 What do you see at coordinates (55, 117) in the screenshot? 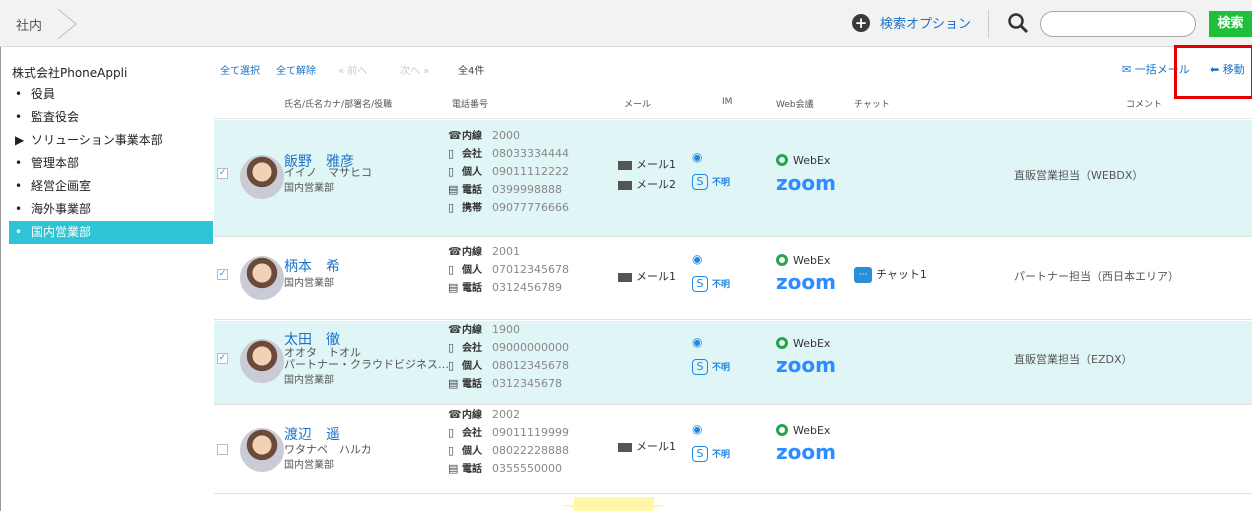
I see `tree-item-label: 監査役会` at bounding box center [55, 117].